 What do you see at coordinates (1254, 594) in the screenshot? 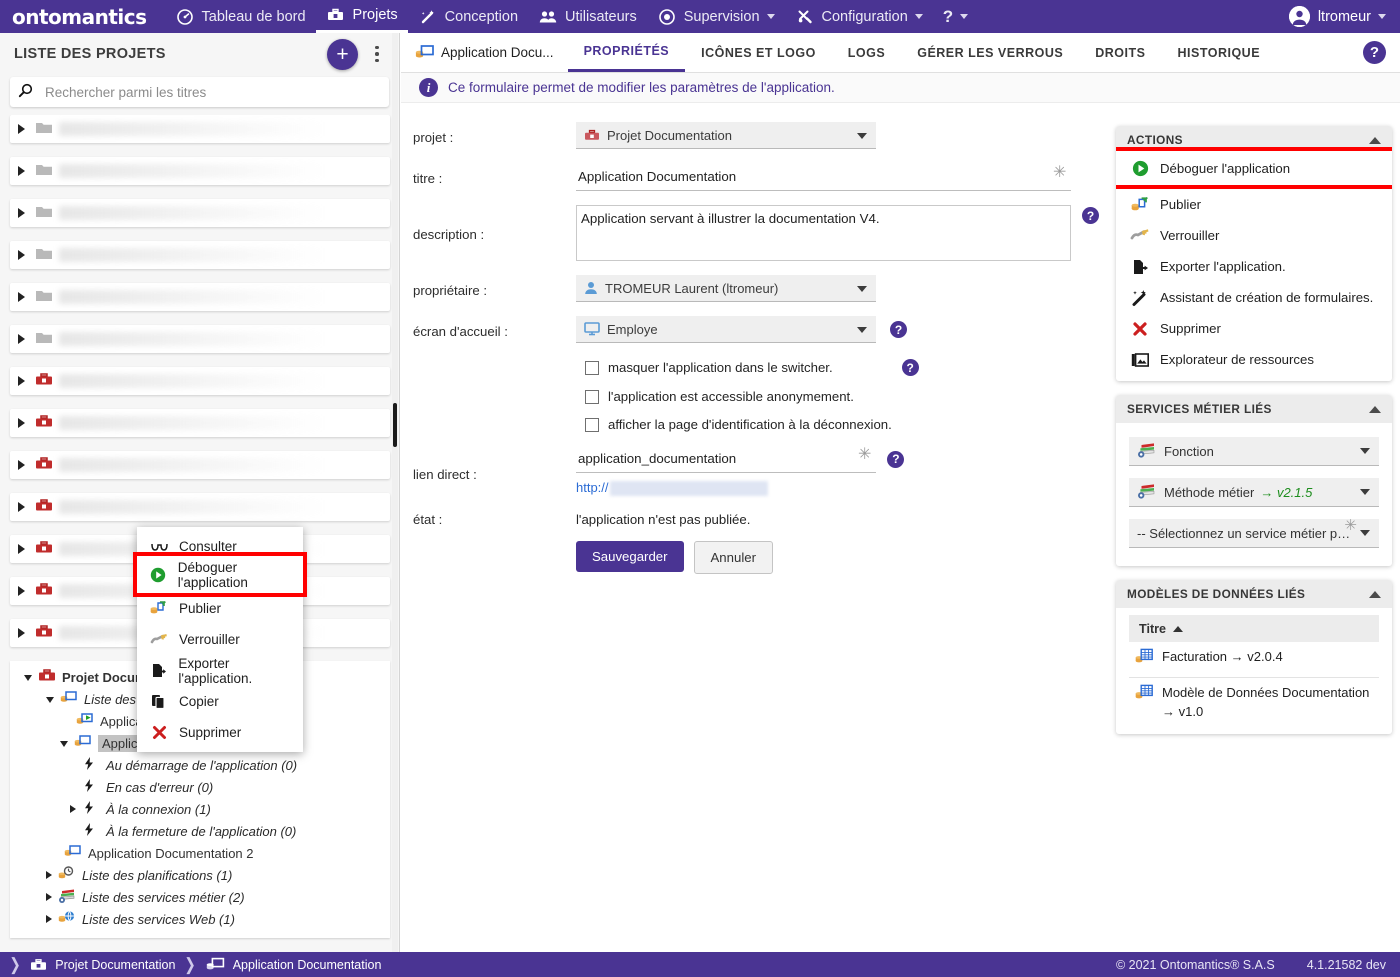
I see `models-panel-header: MODÈLES DE DONNÉES LIÉS` at bounding box center [1254, 594].